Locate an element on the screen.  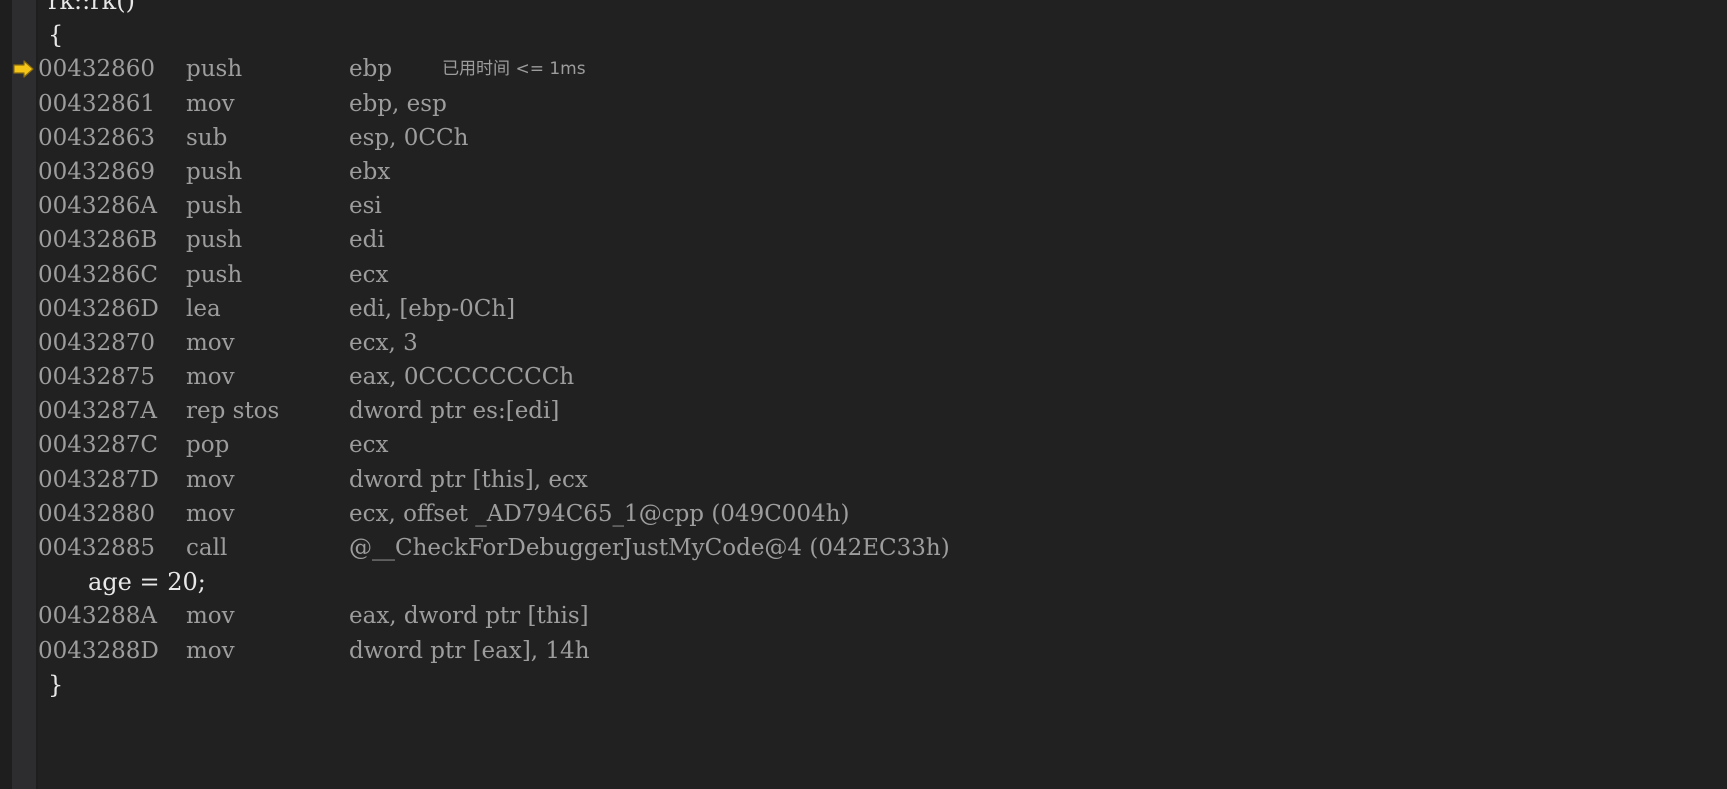
instruction-operands: eax, dword ptr [this] is located at coordinates (469, 616).